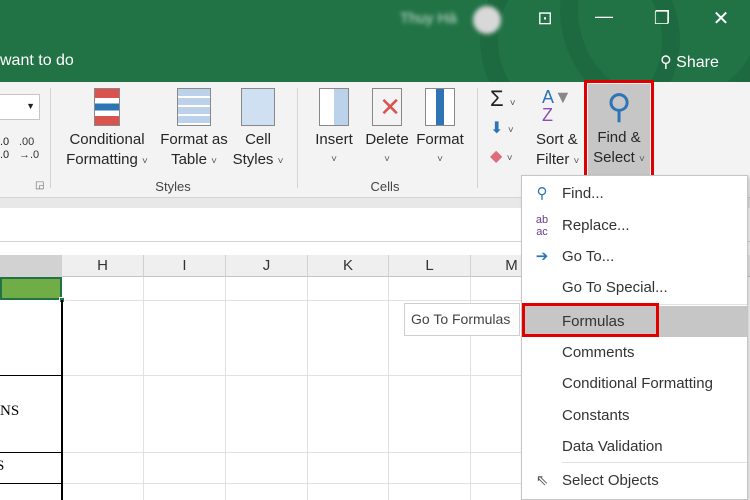  I want to click on conditional-formatting-icon, so click(107, 107).